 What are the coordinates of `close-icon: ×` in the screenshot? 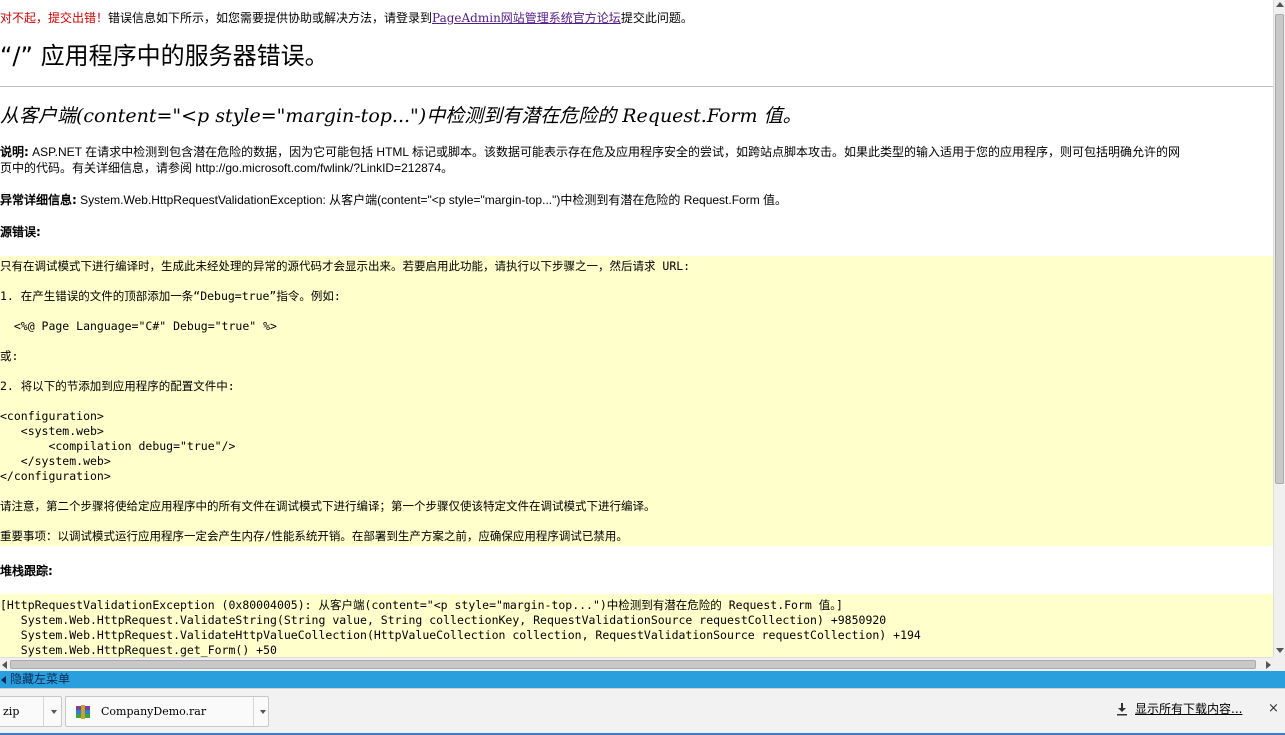 It's located at (1273, 709).